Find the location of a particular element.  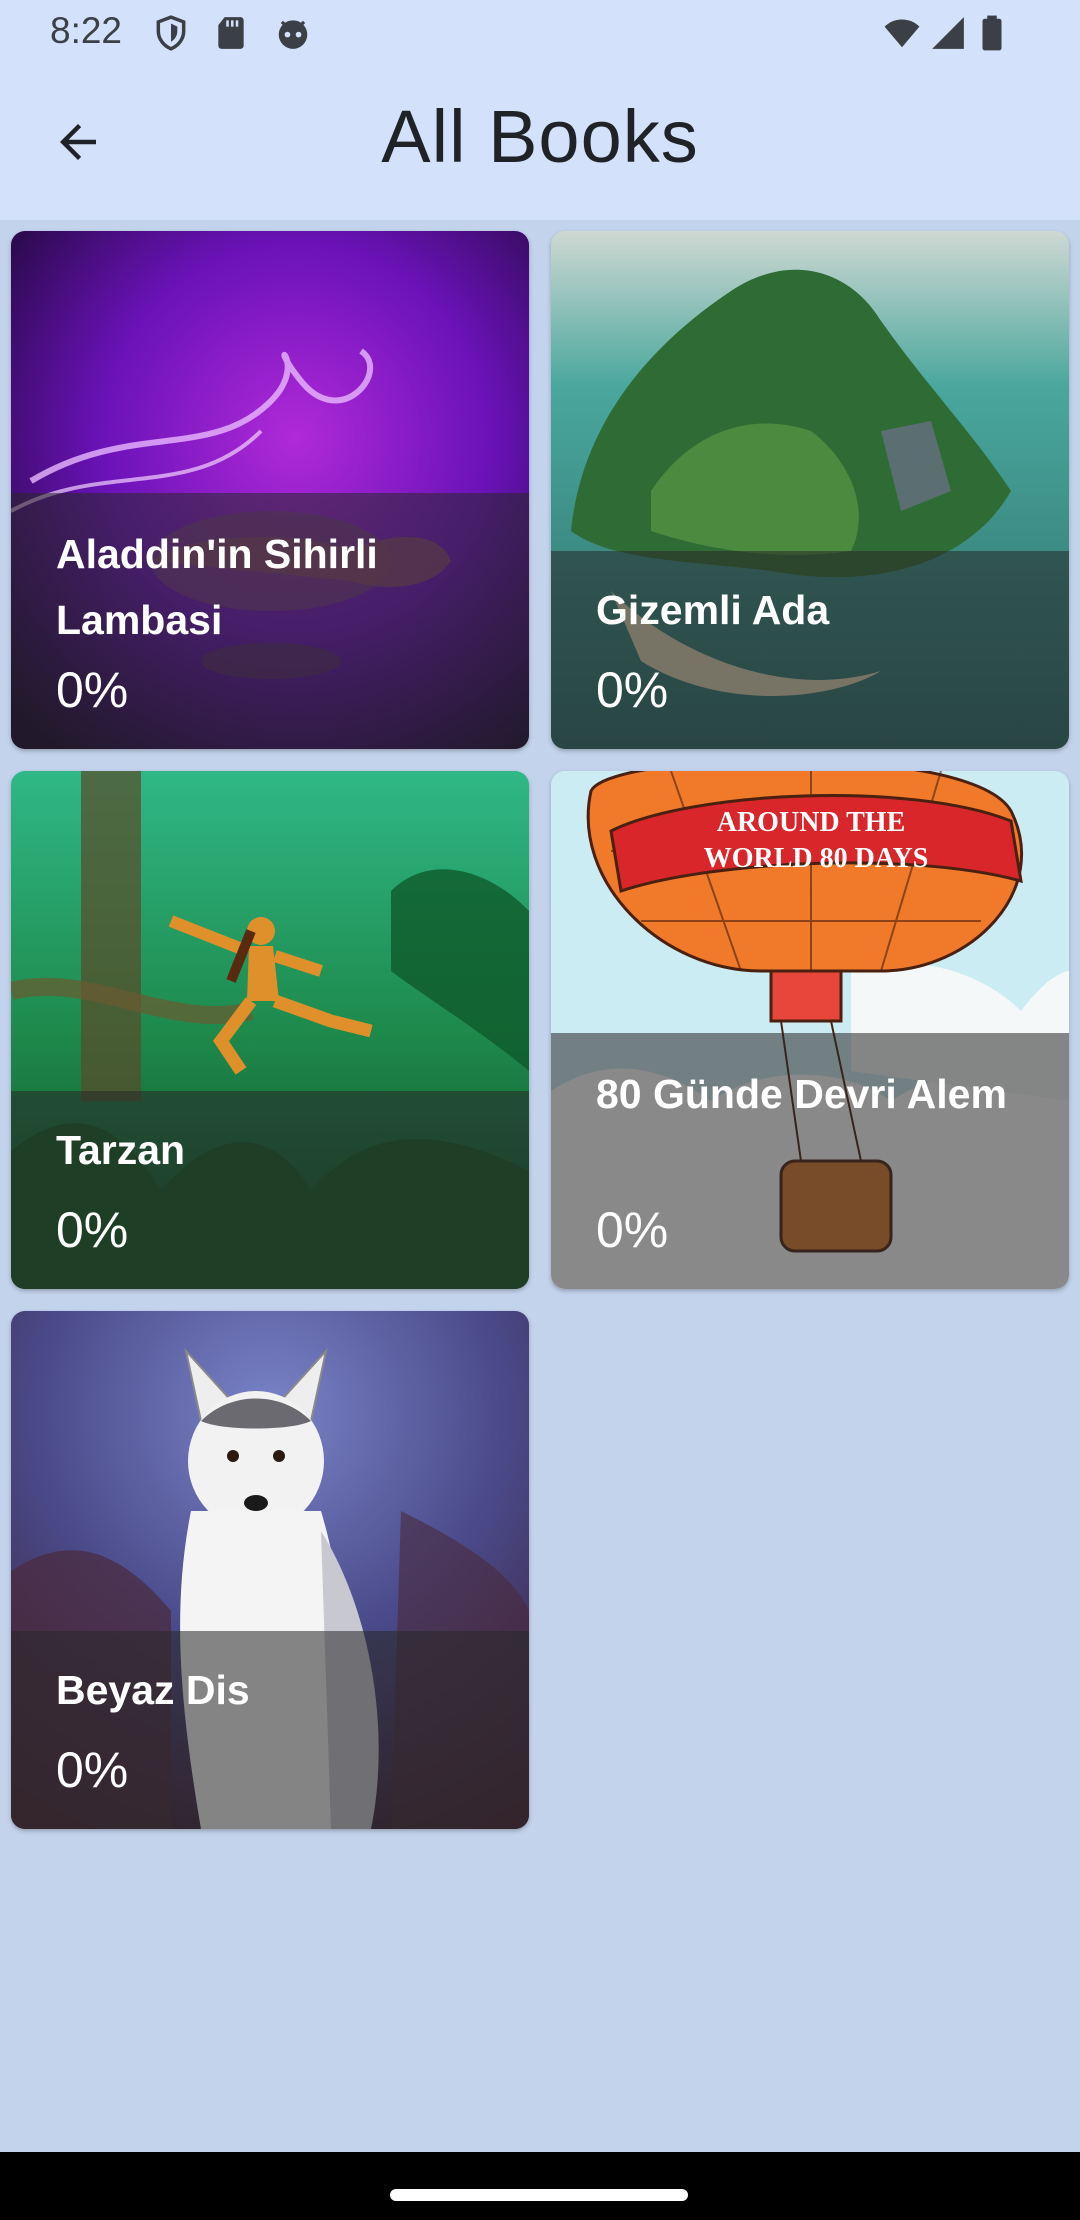

android-debug-icon is located at coordinates (293, 34).